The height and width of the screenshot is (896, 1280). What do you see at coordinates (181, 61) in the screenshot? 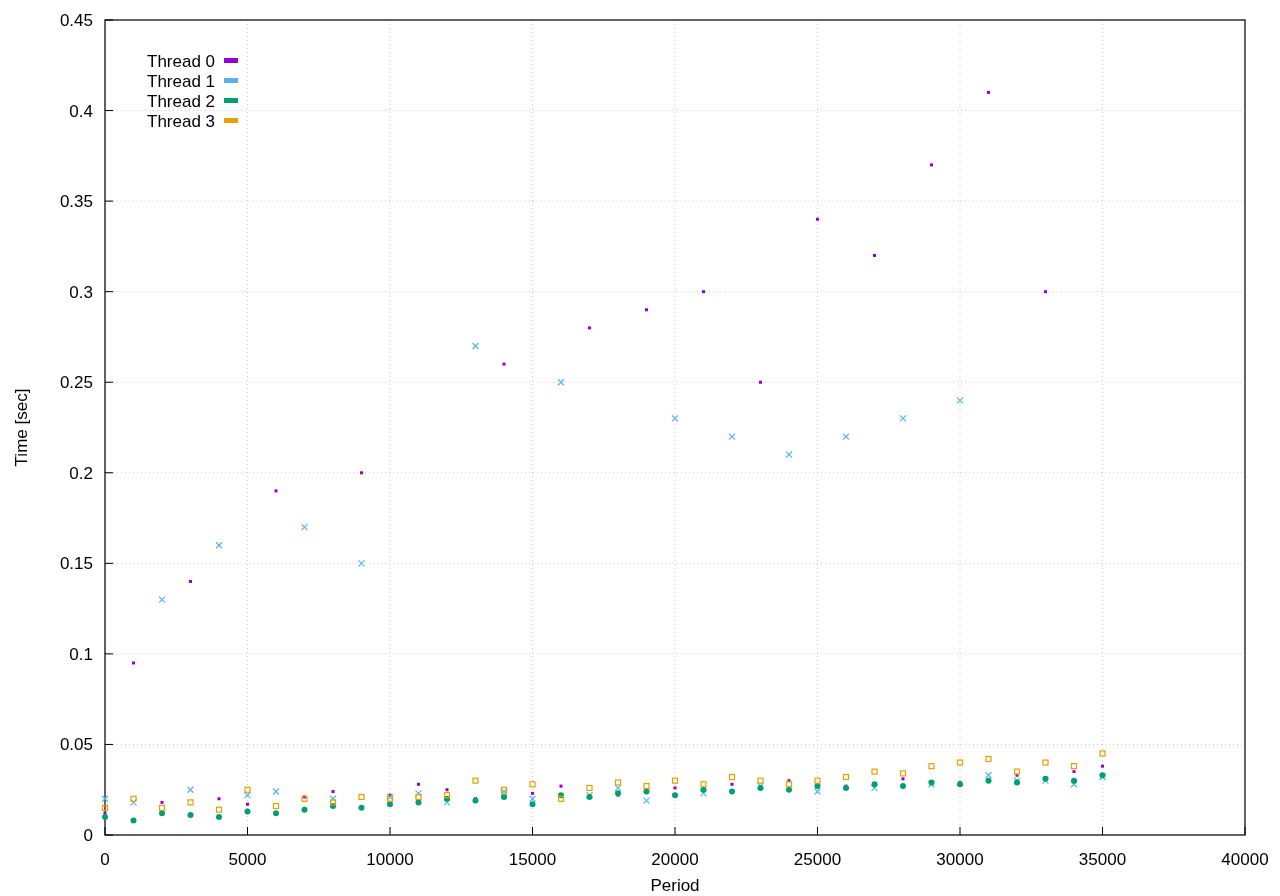
I see `legend-label: Thread 0` at bounding box center [181, 61].